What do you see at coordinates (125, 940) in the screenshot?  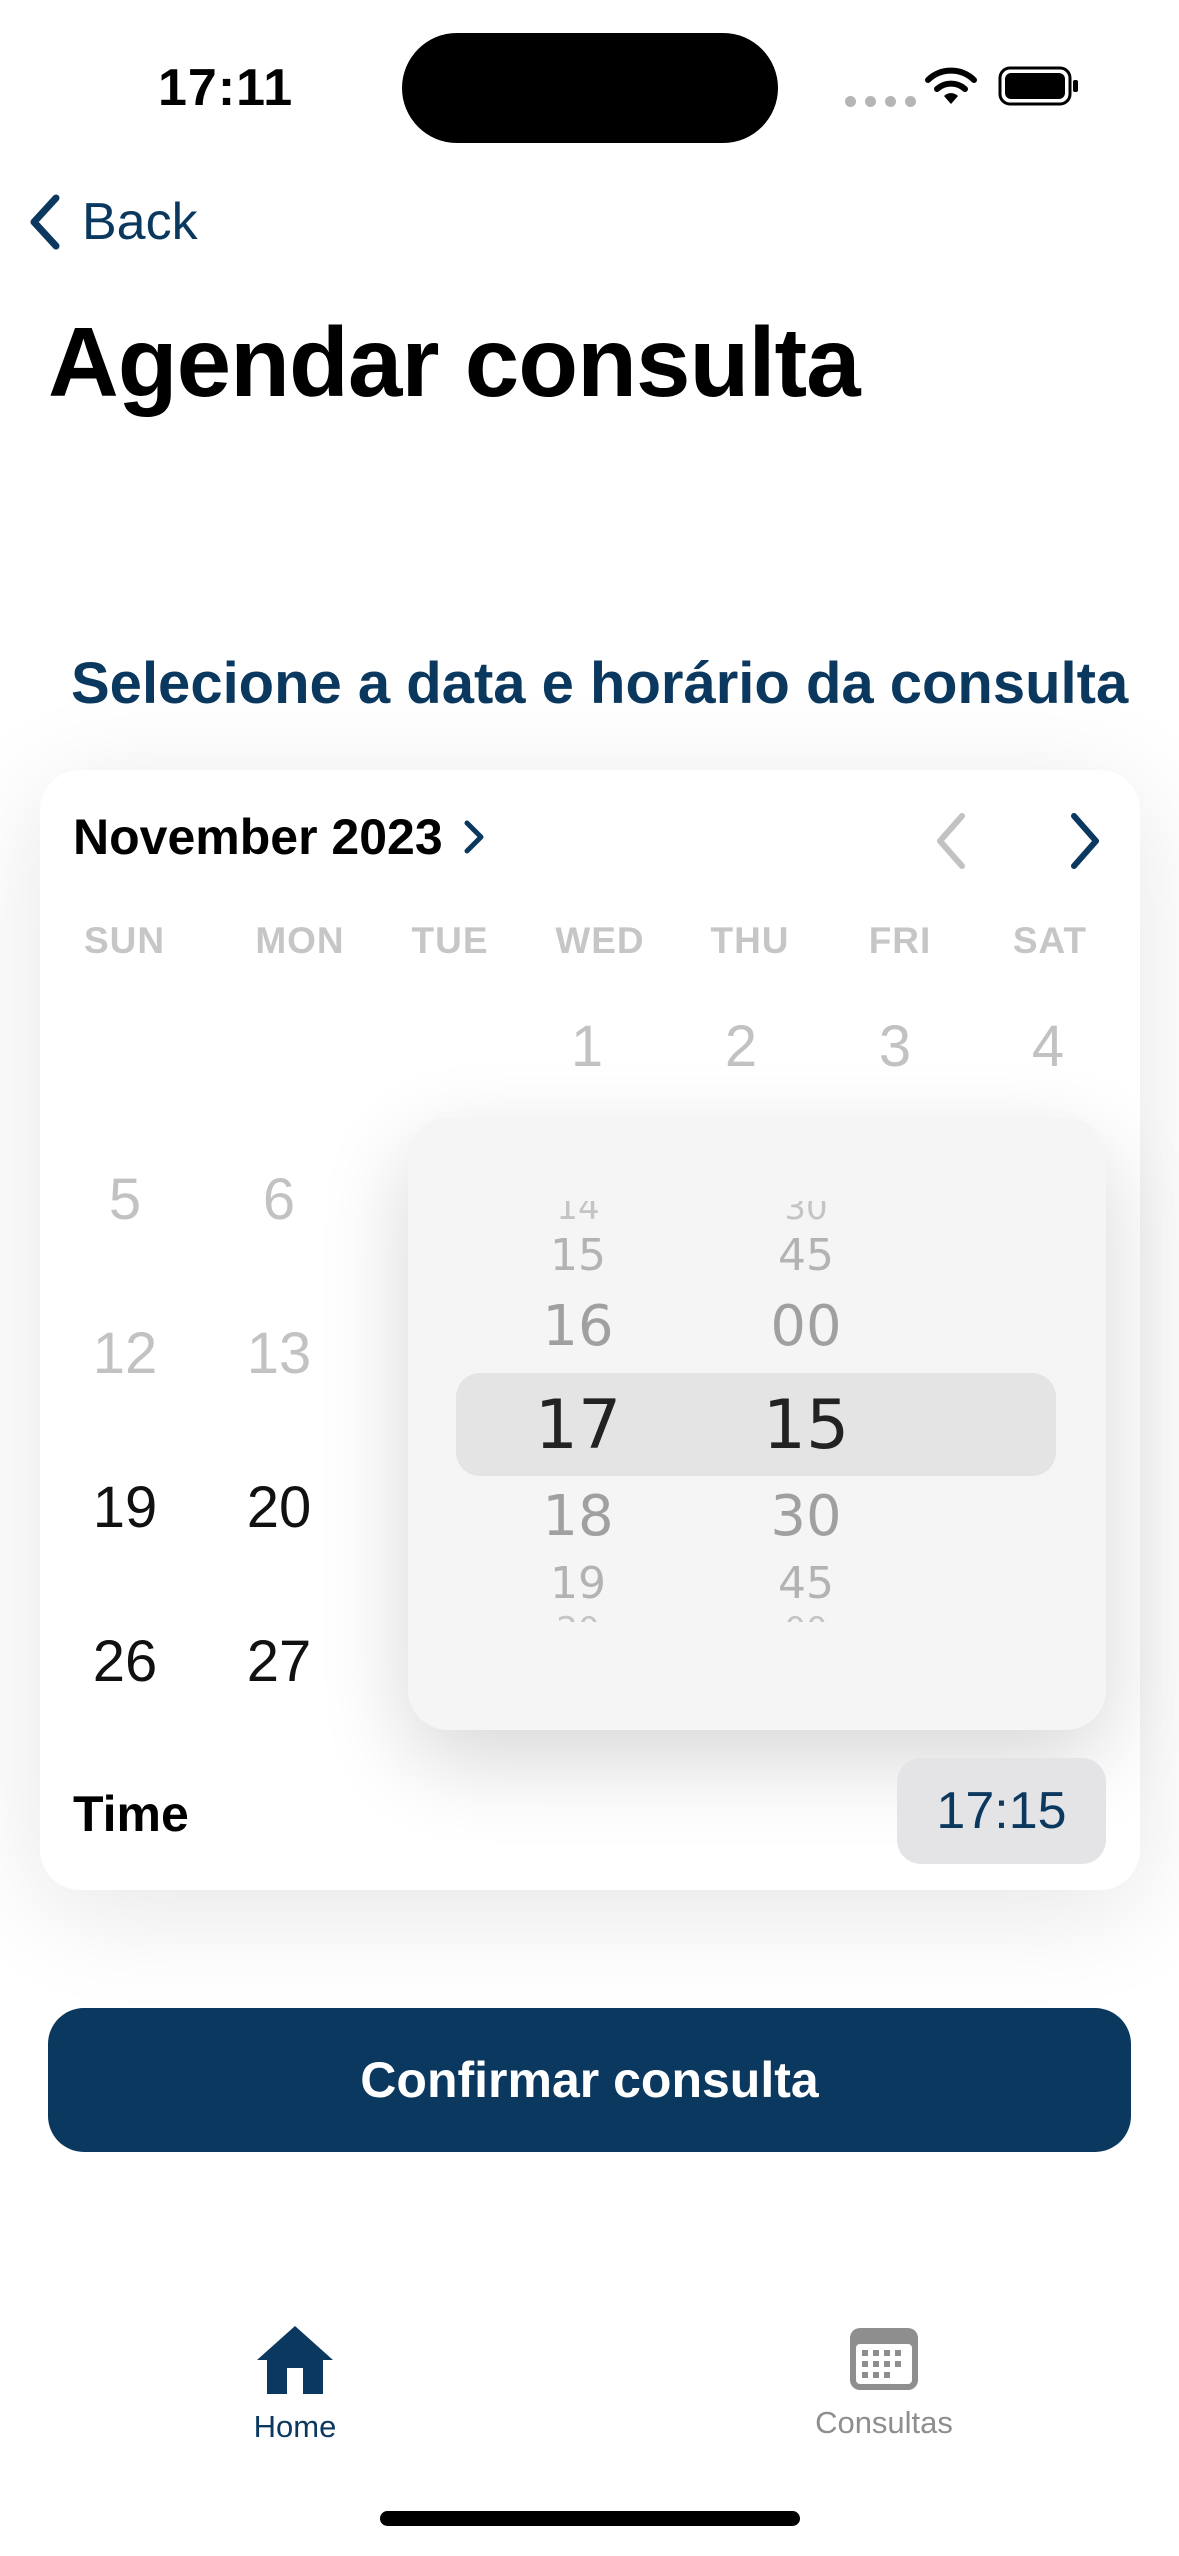 I see `weekday-label: SUN` at bounding box center [125, 940].